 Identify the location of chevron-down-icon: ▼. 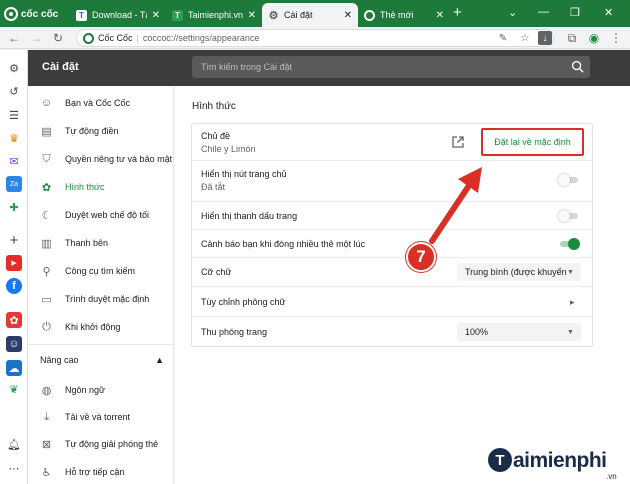
(570, 272).